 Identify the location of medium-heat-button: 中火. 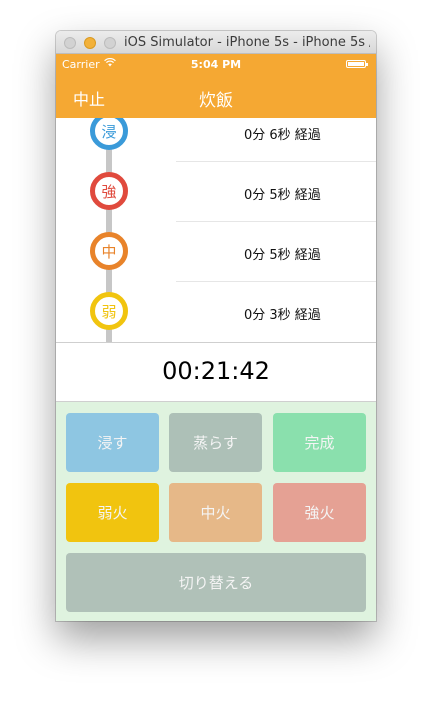
(215, 512).